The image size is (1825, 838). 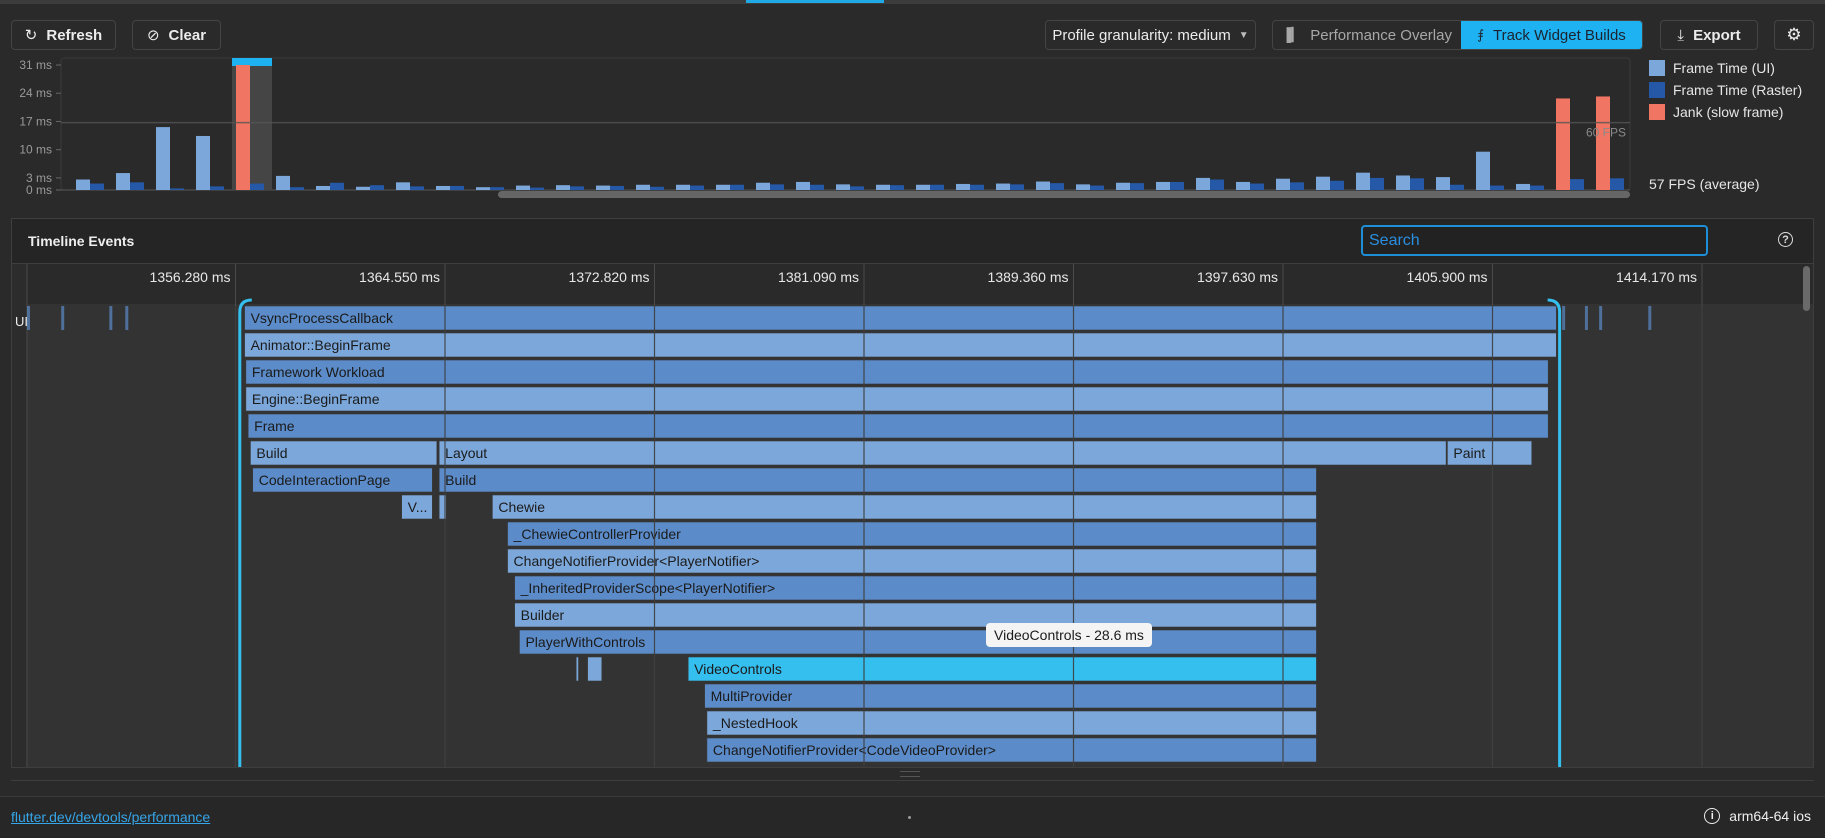 I want to click on timeline-event: _InheritedProviderScope<PlayerNotifier>, so click(x=915, y=588).